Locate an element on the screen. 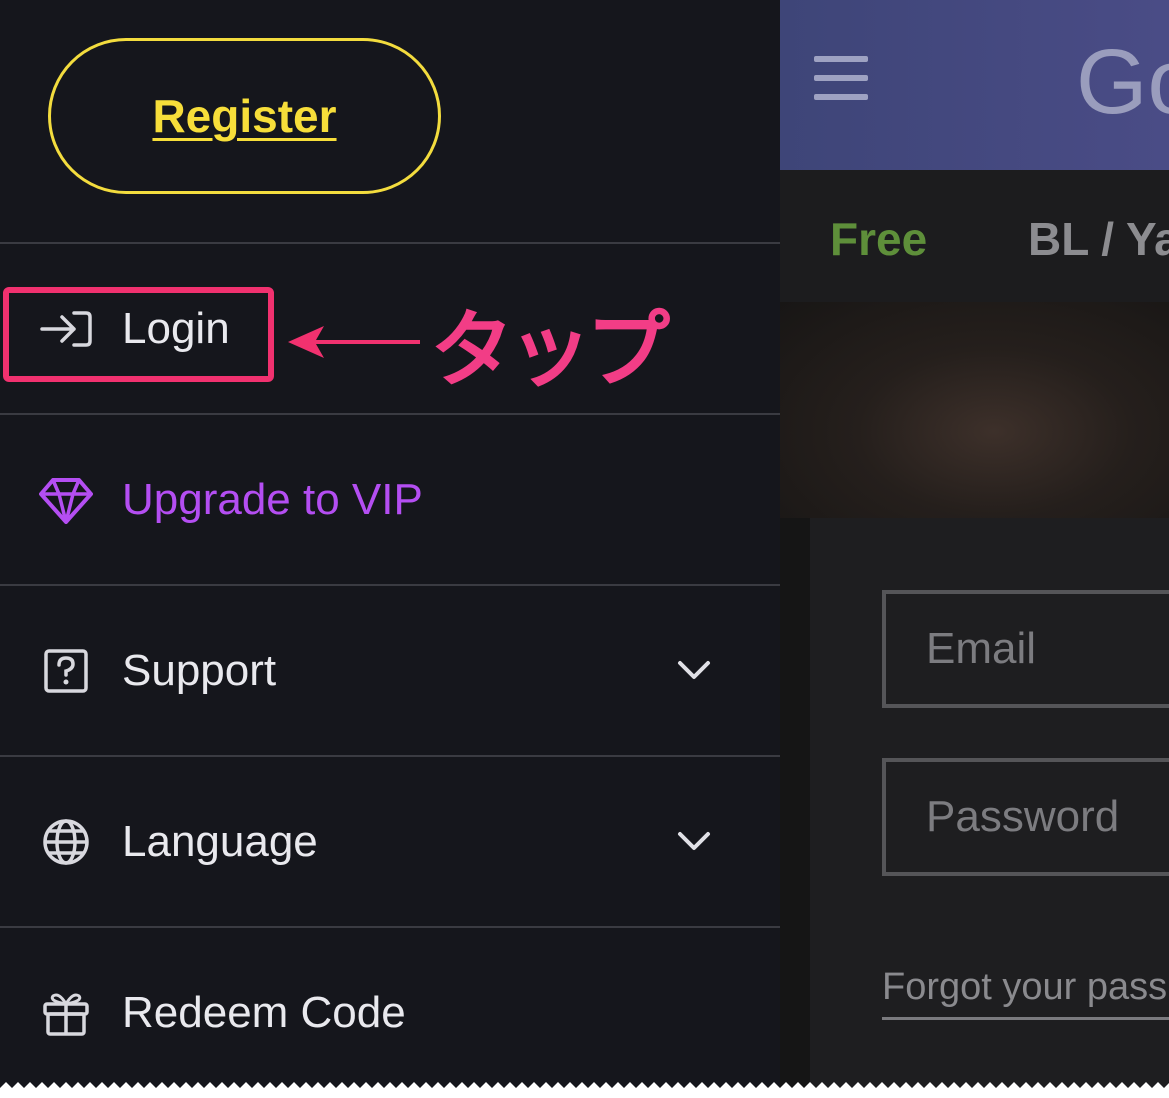 This screenshot has height=1098, width=1169. register-label: Register is located at coordinates (244, 116).